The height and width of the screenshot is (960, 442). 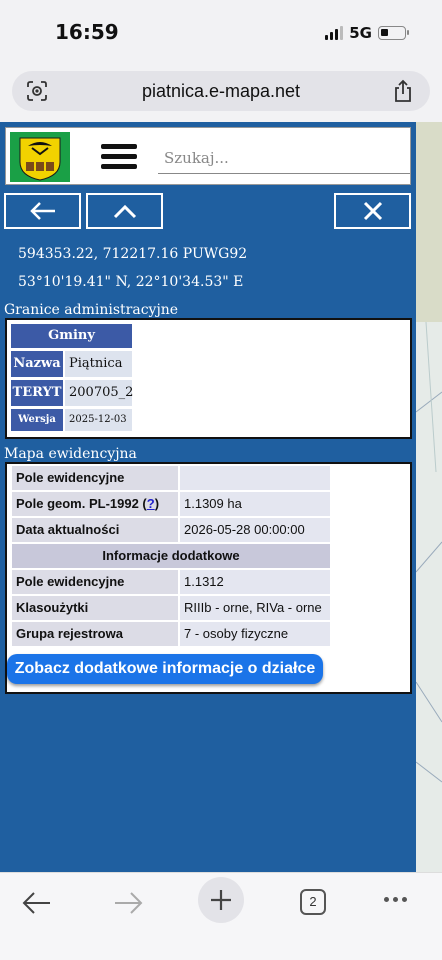 I want to click on row-value: 1.1312, so click(x=255, y=582).